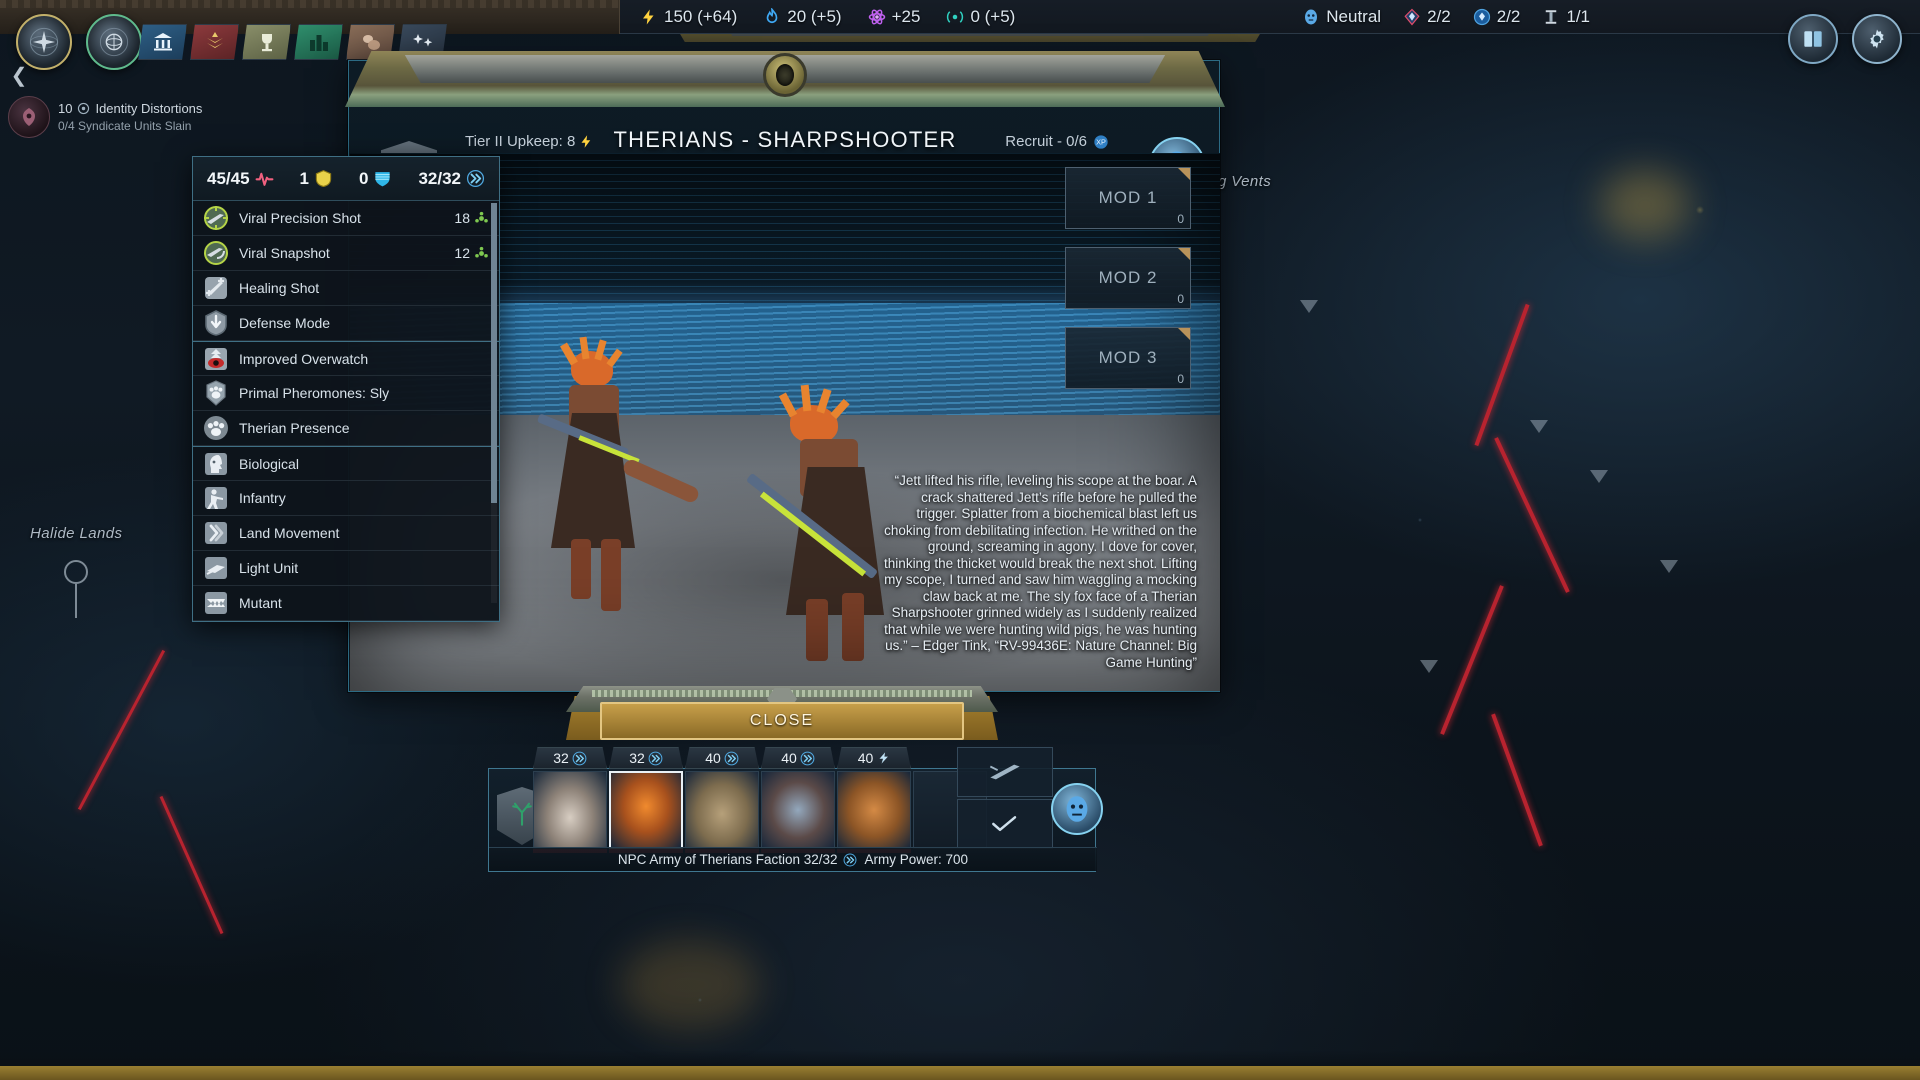 The height and width of the screenshot is (1080, 1920). I want to click on tab-victory, so click(266, 42).